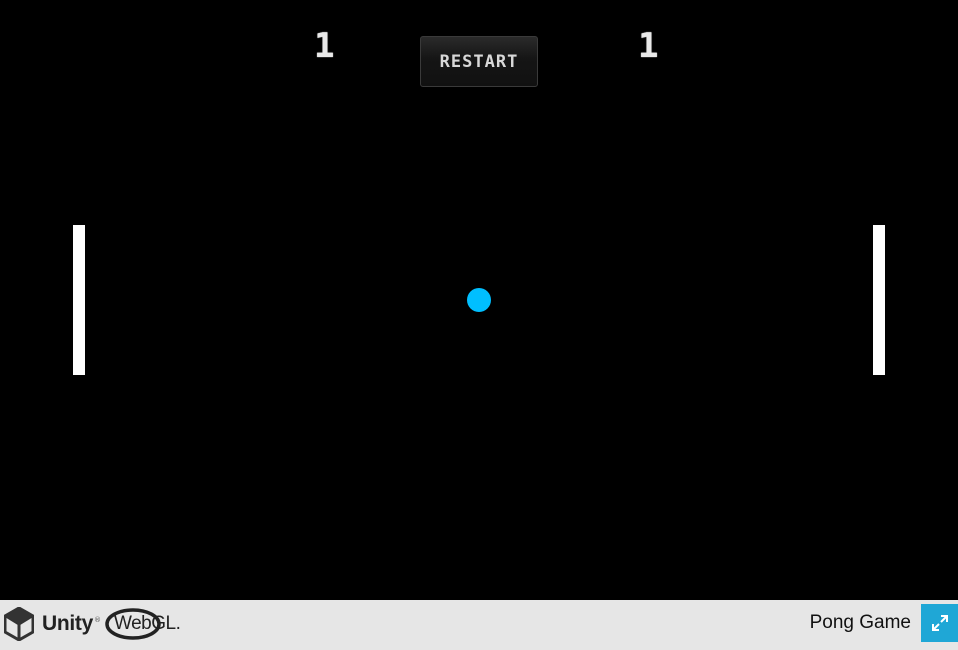 Image resolution: width=958 pixels, height=650 pixels. What do you see at coordinates (98, 620) in the screenshot?
I see `unity-trademark: ®` at bounding box center [98, 620].